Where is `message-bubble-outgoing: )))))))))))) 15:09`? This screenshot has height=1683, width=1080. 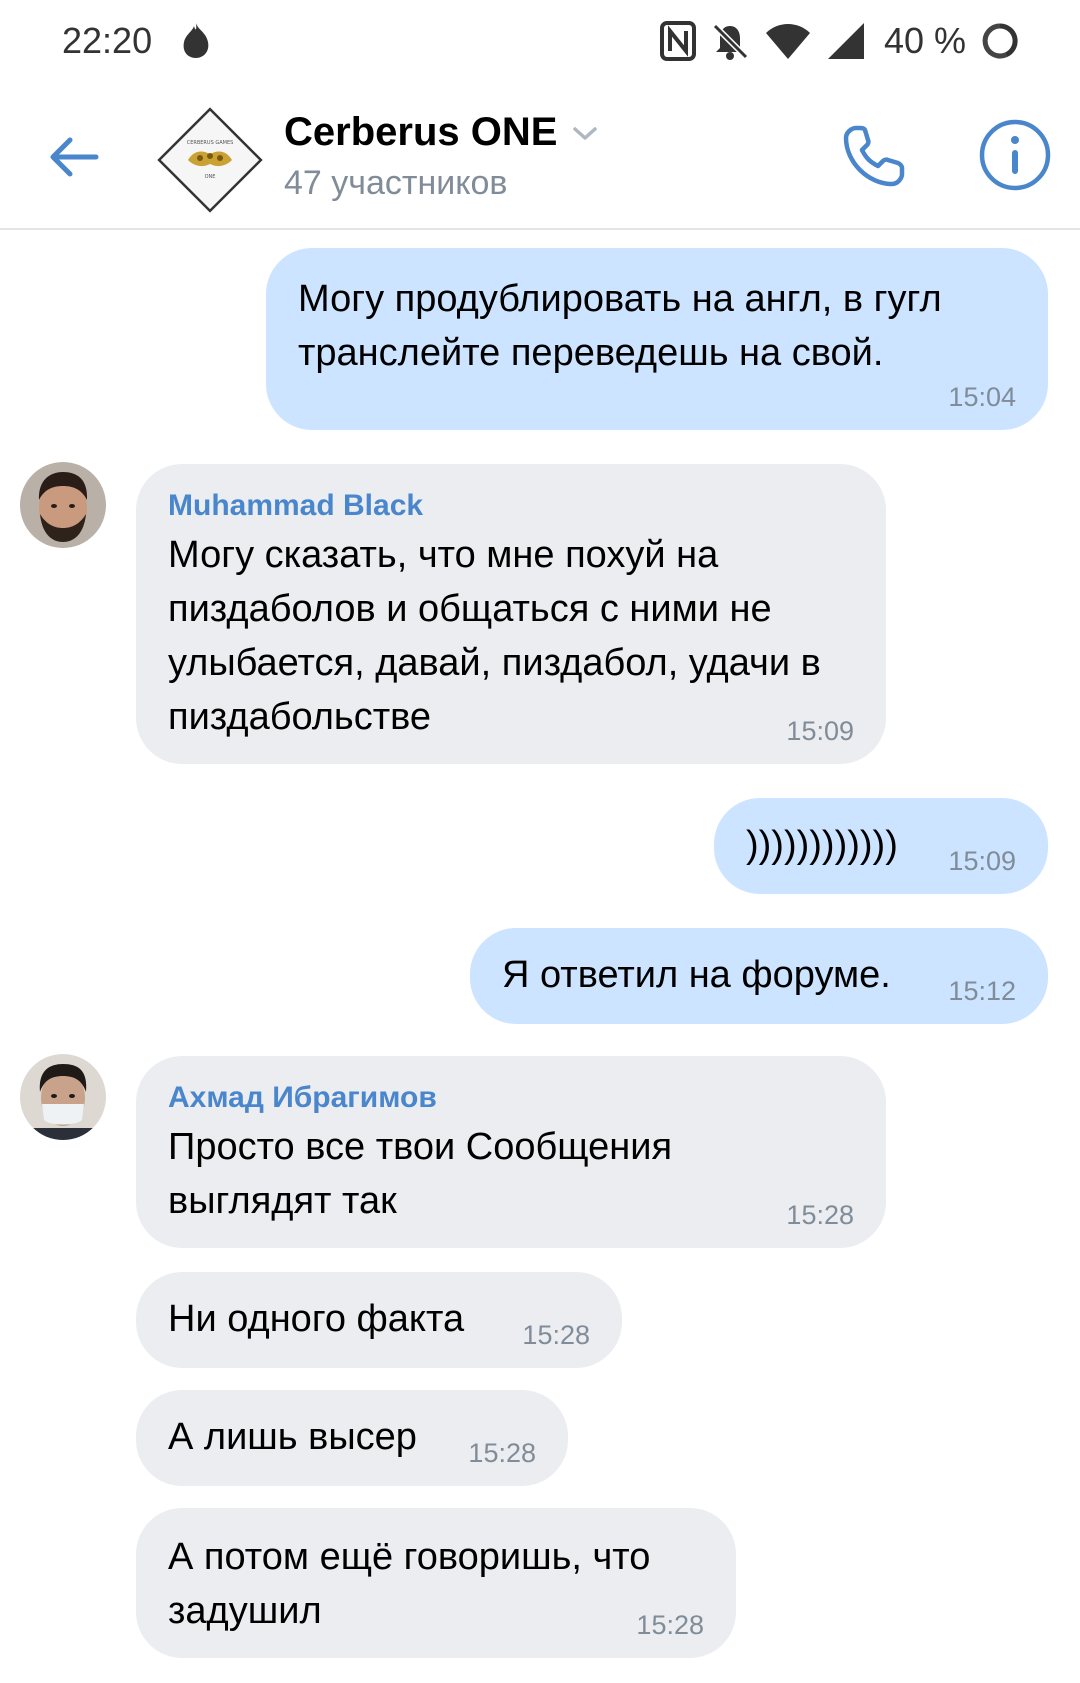 message-bubble-outgoing: )))))))))))) 15:09 is located at coordinates (881, 846).